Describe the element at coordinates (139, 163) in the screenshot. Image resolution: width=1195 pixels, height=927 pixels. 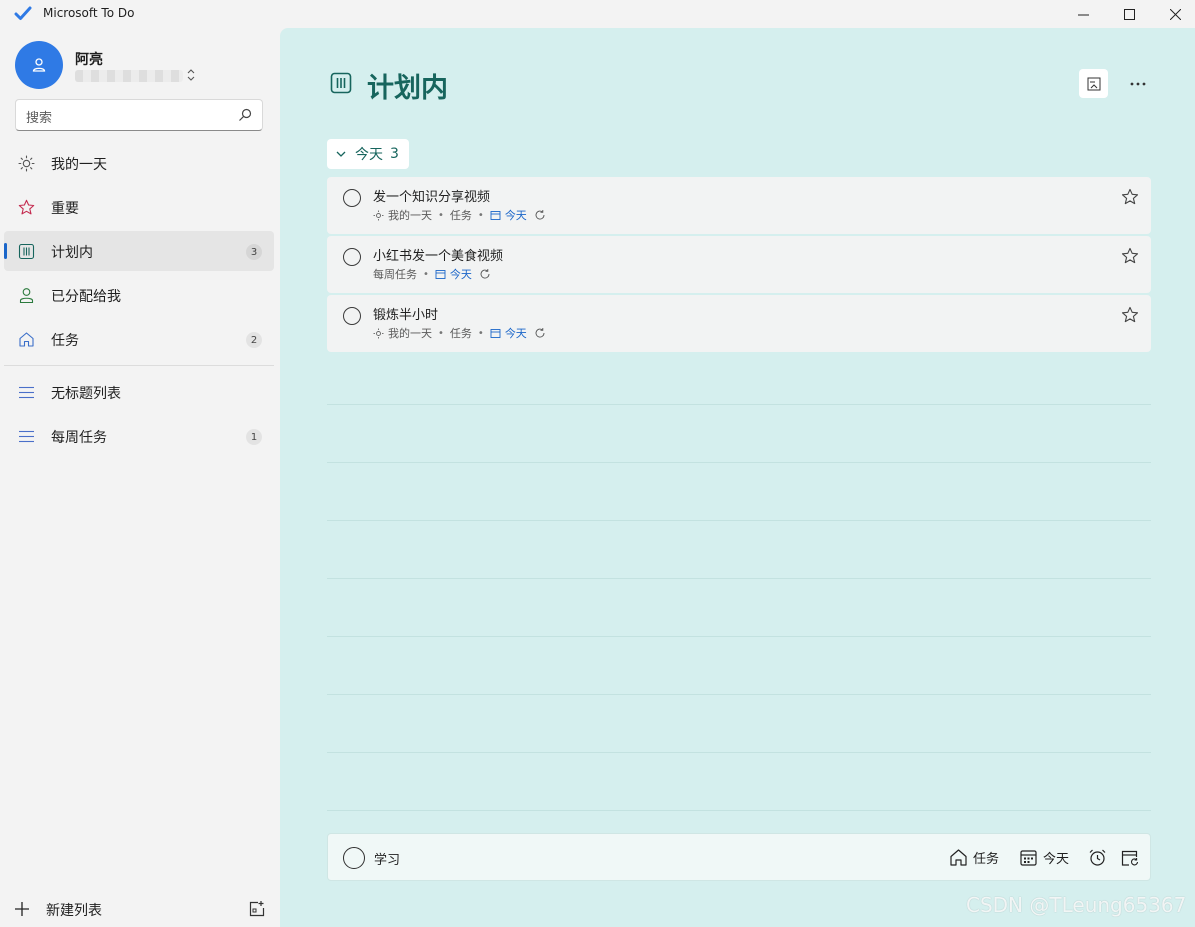
I see `sidebar-item-my-day: 我的一天` at that location.